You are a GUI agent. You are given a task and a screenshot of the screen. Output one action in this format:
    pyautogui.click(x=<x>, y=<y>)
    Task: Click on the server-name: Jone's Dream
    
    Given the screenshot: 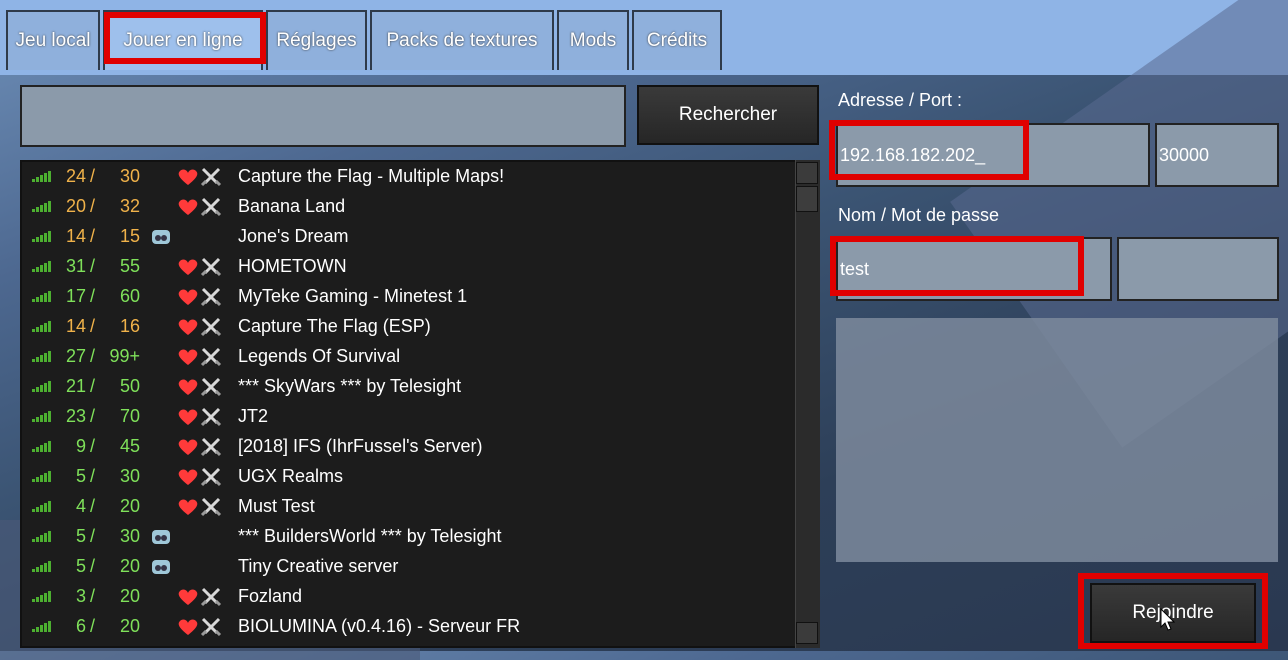 What is the action you would take?
    pyautogui.click(x=293, y=236)
    